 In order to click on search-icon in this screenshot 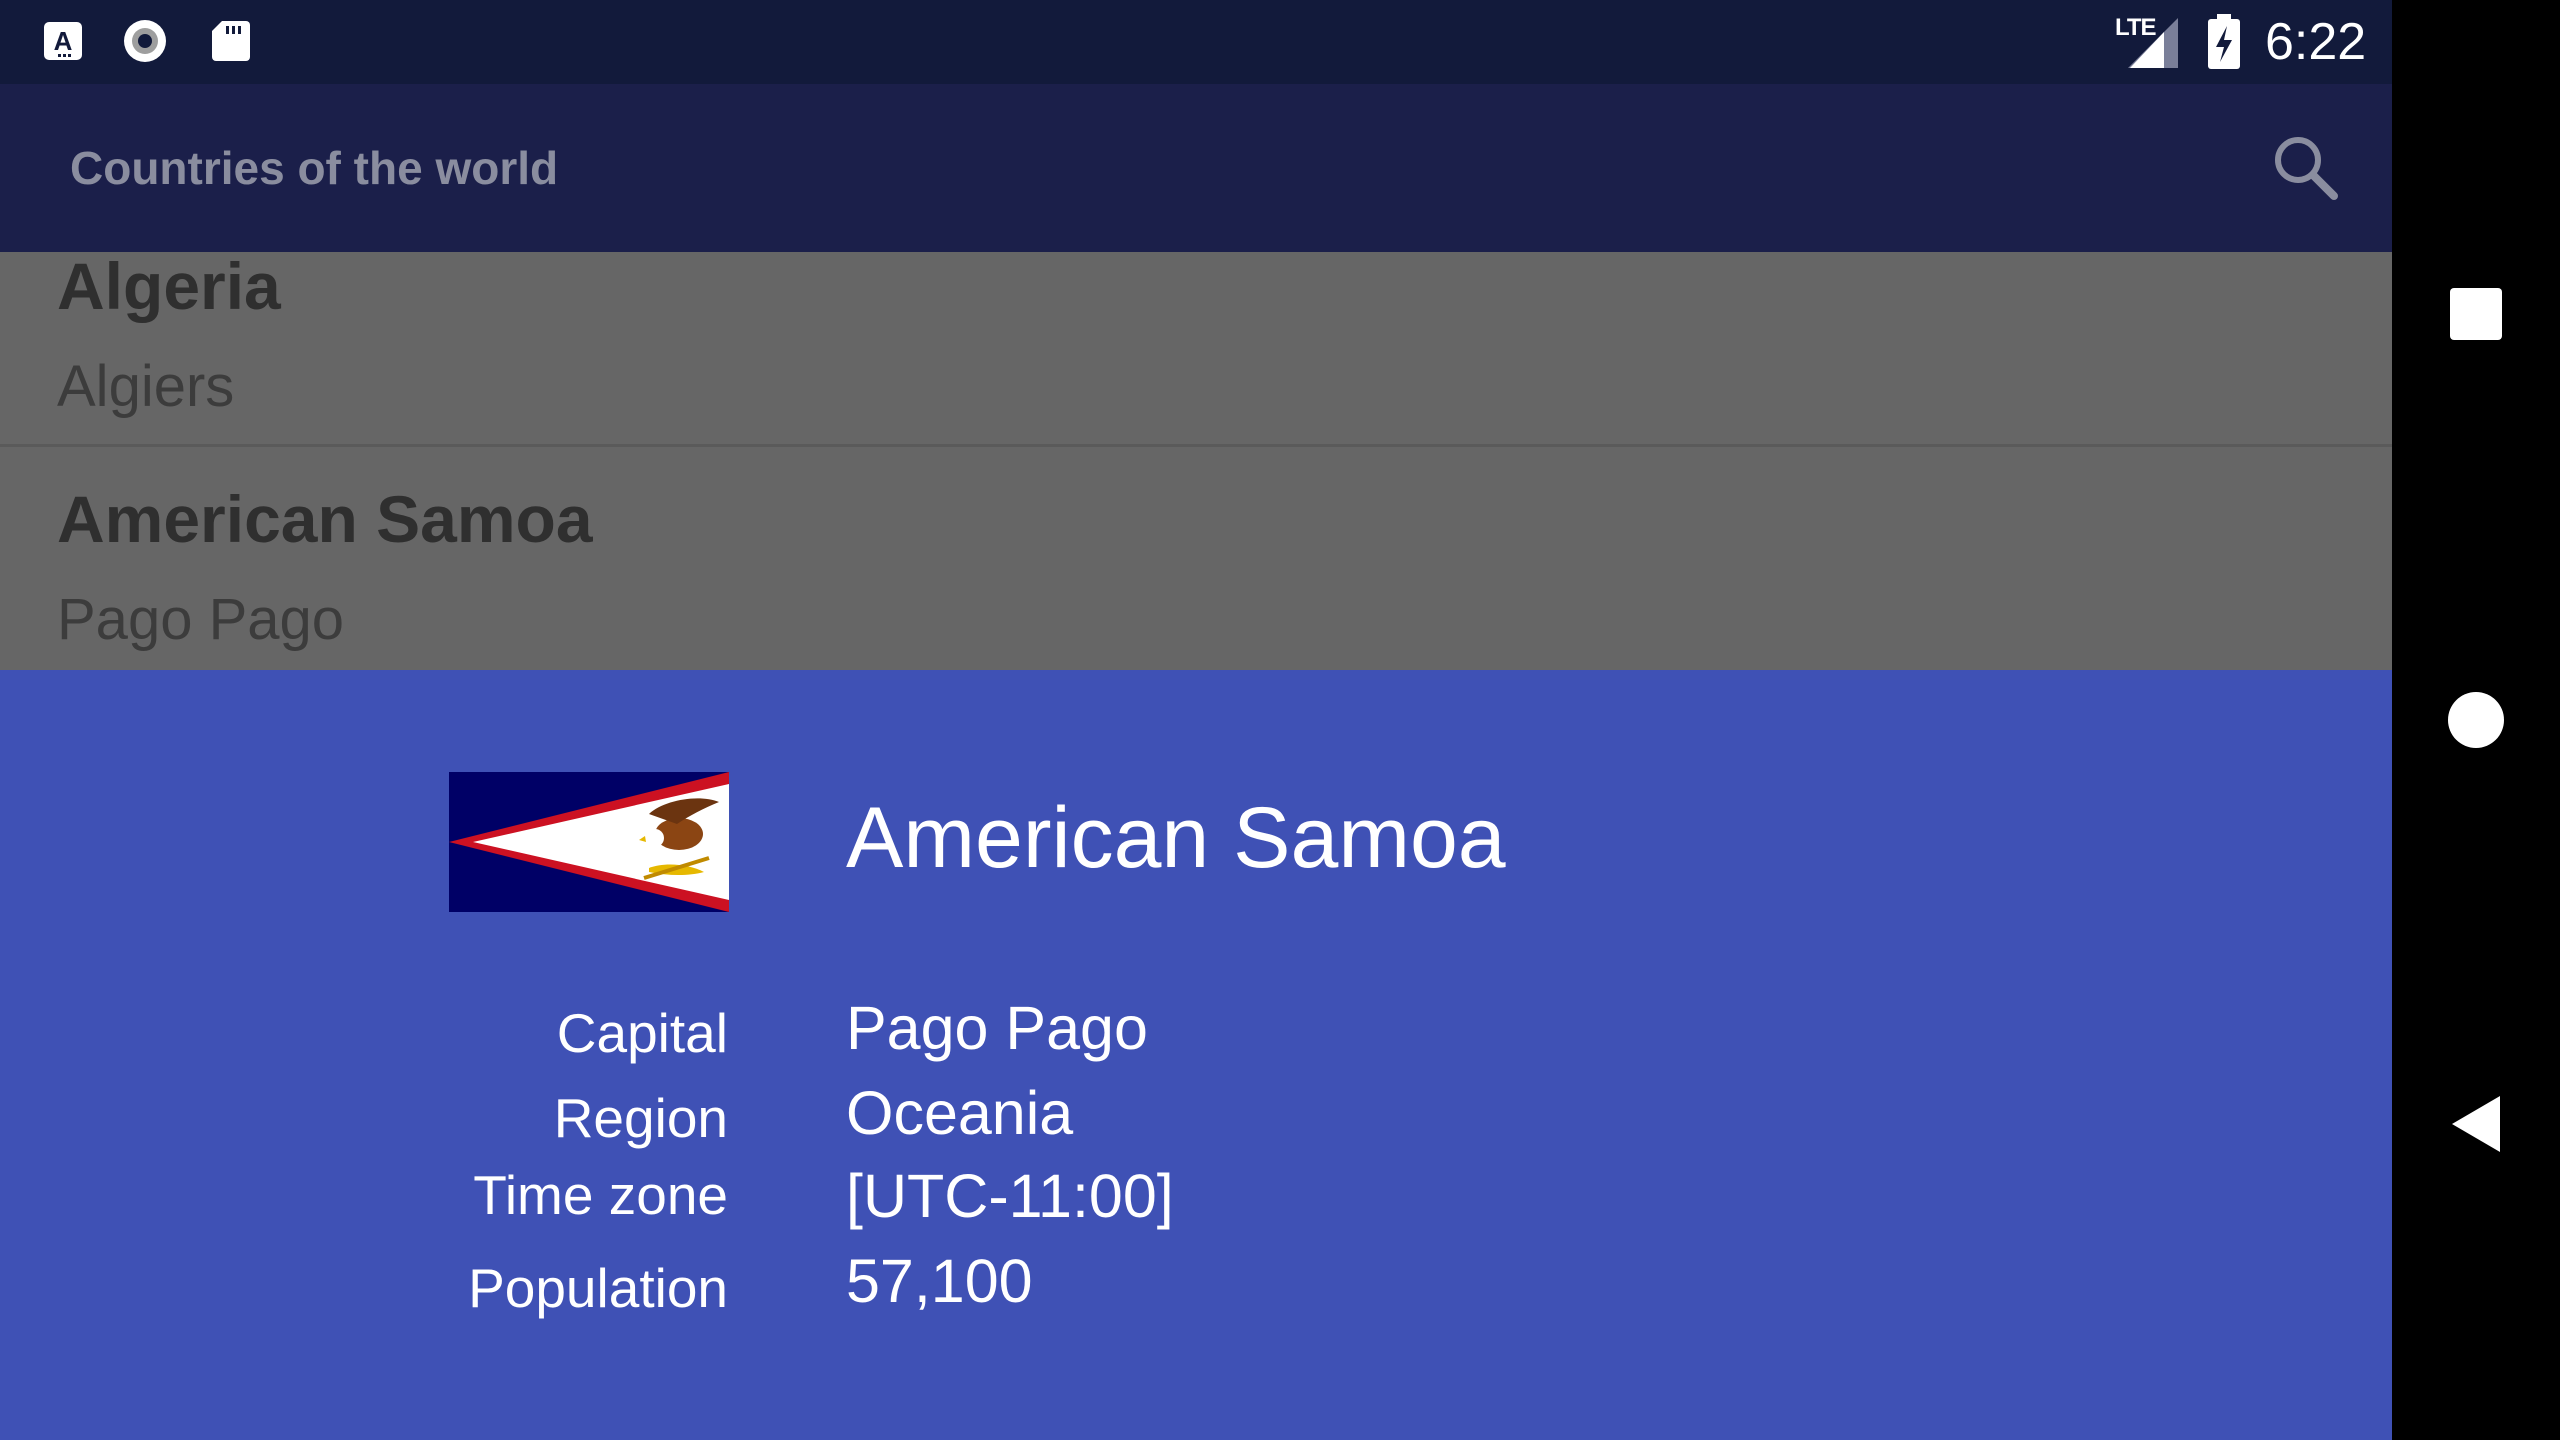, I will do `click(2306, 168)`.